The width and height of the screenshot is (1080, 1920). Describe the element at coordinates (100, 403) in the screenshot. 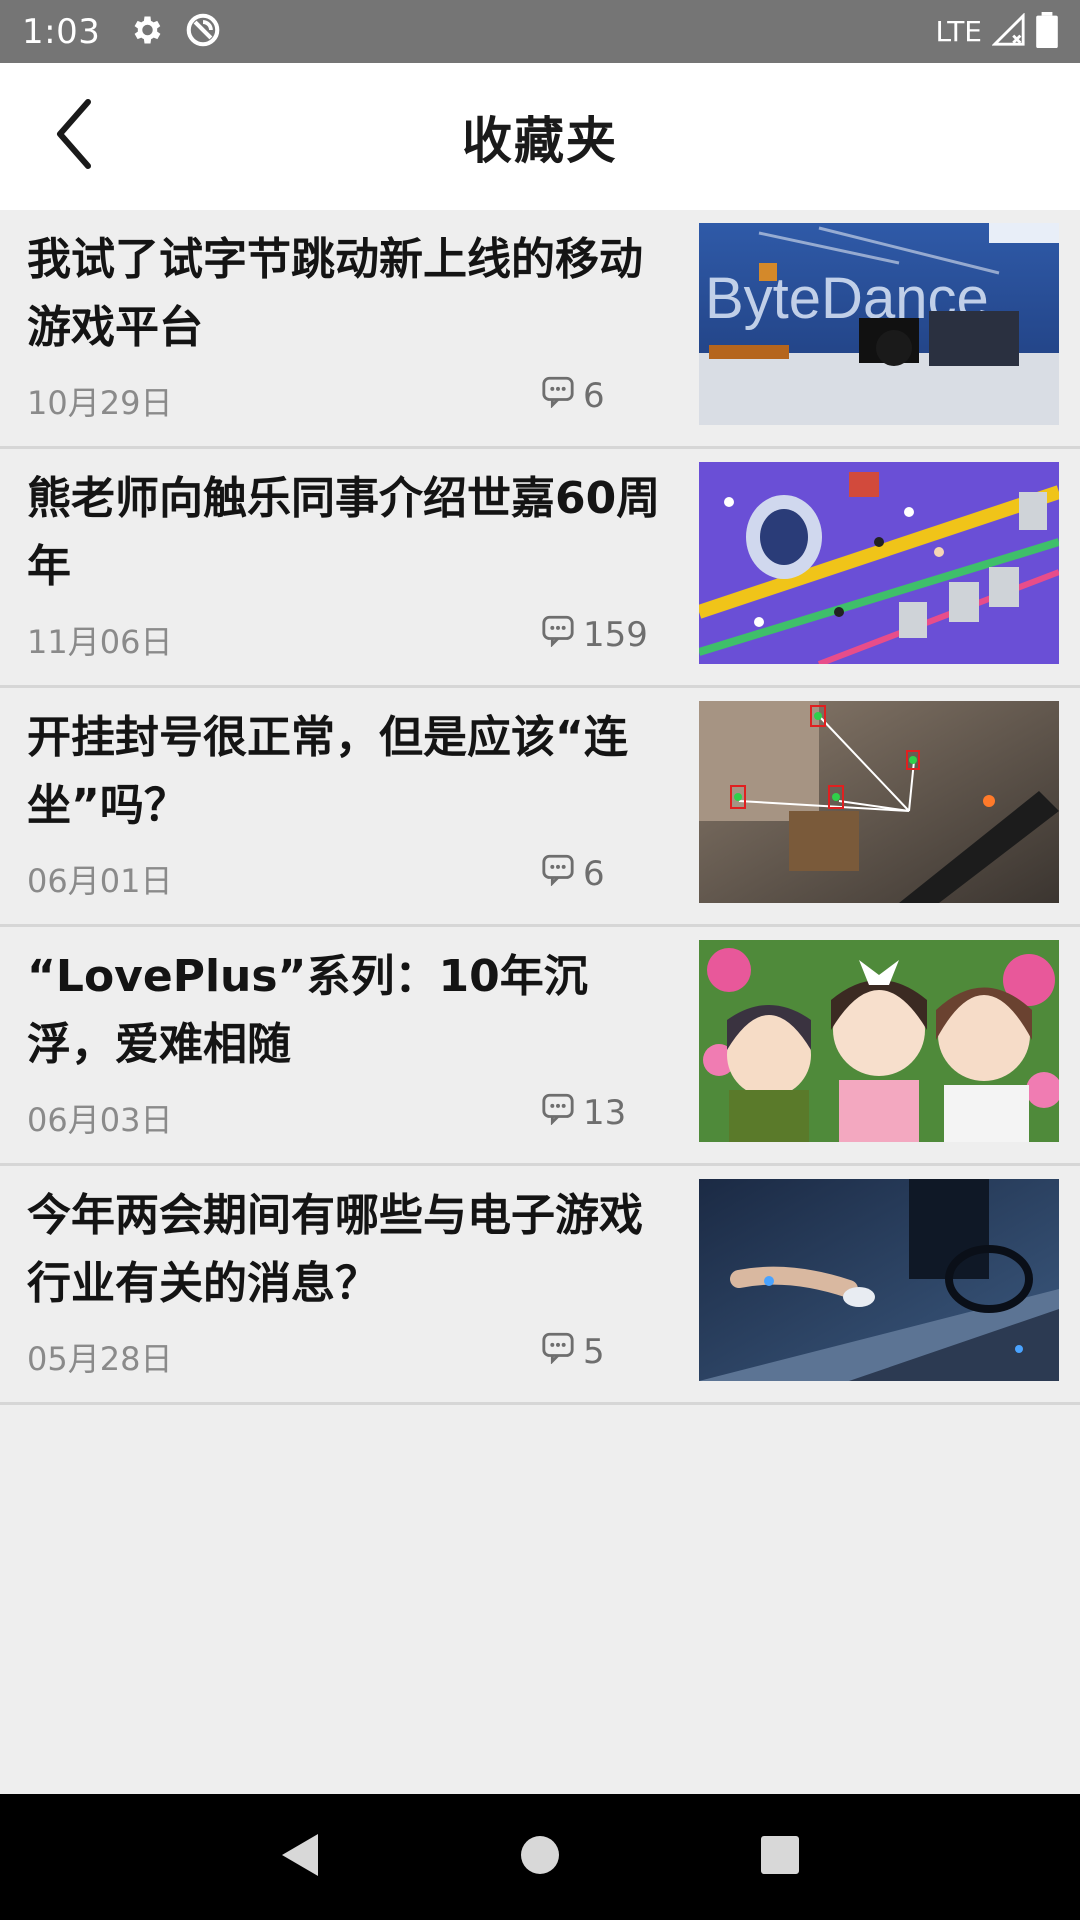

I see `article-date: 10月29日` at that location.